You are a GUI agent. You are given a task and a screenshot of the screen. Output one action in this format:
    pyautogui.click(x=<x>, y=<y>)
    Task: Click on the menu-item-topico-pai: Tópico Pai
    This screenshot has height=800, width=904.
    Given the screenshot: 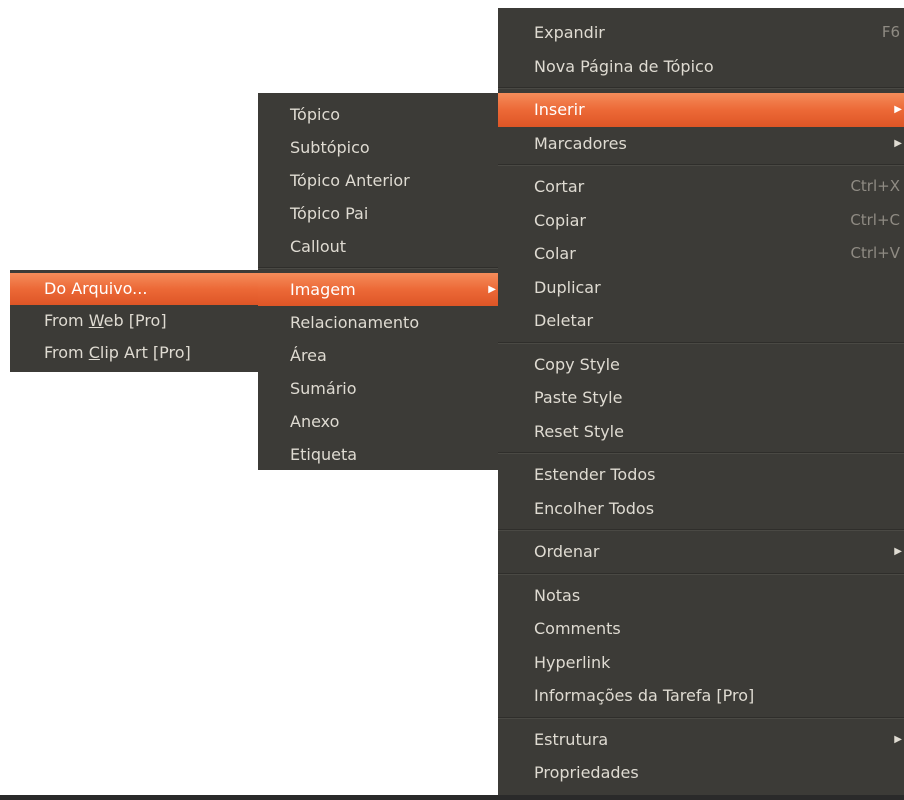 What is the action you would take?
    pyautogui.click(x=378, y=213)
    